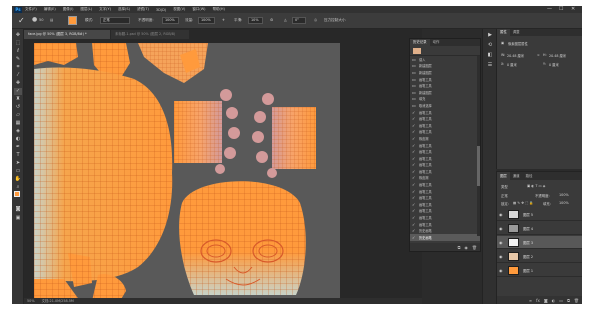 Image resolution: width=592 pixels, height=310 pixels. I want to click on menu-image: 图像(I), so click(68, 9).